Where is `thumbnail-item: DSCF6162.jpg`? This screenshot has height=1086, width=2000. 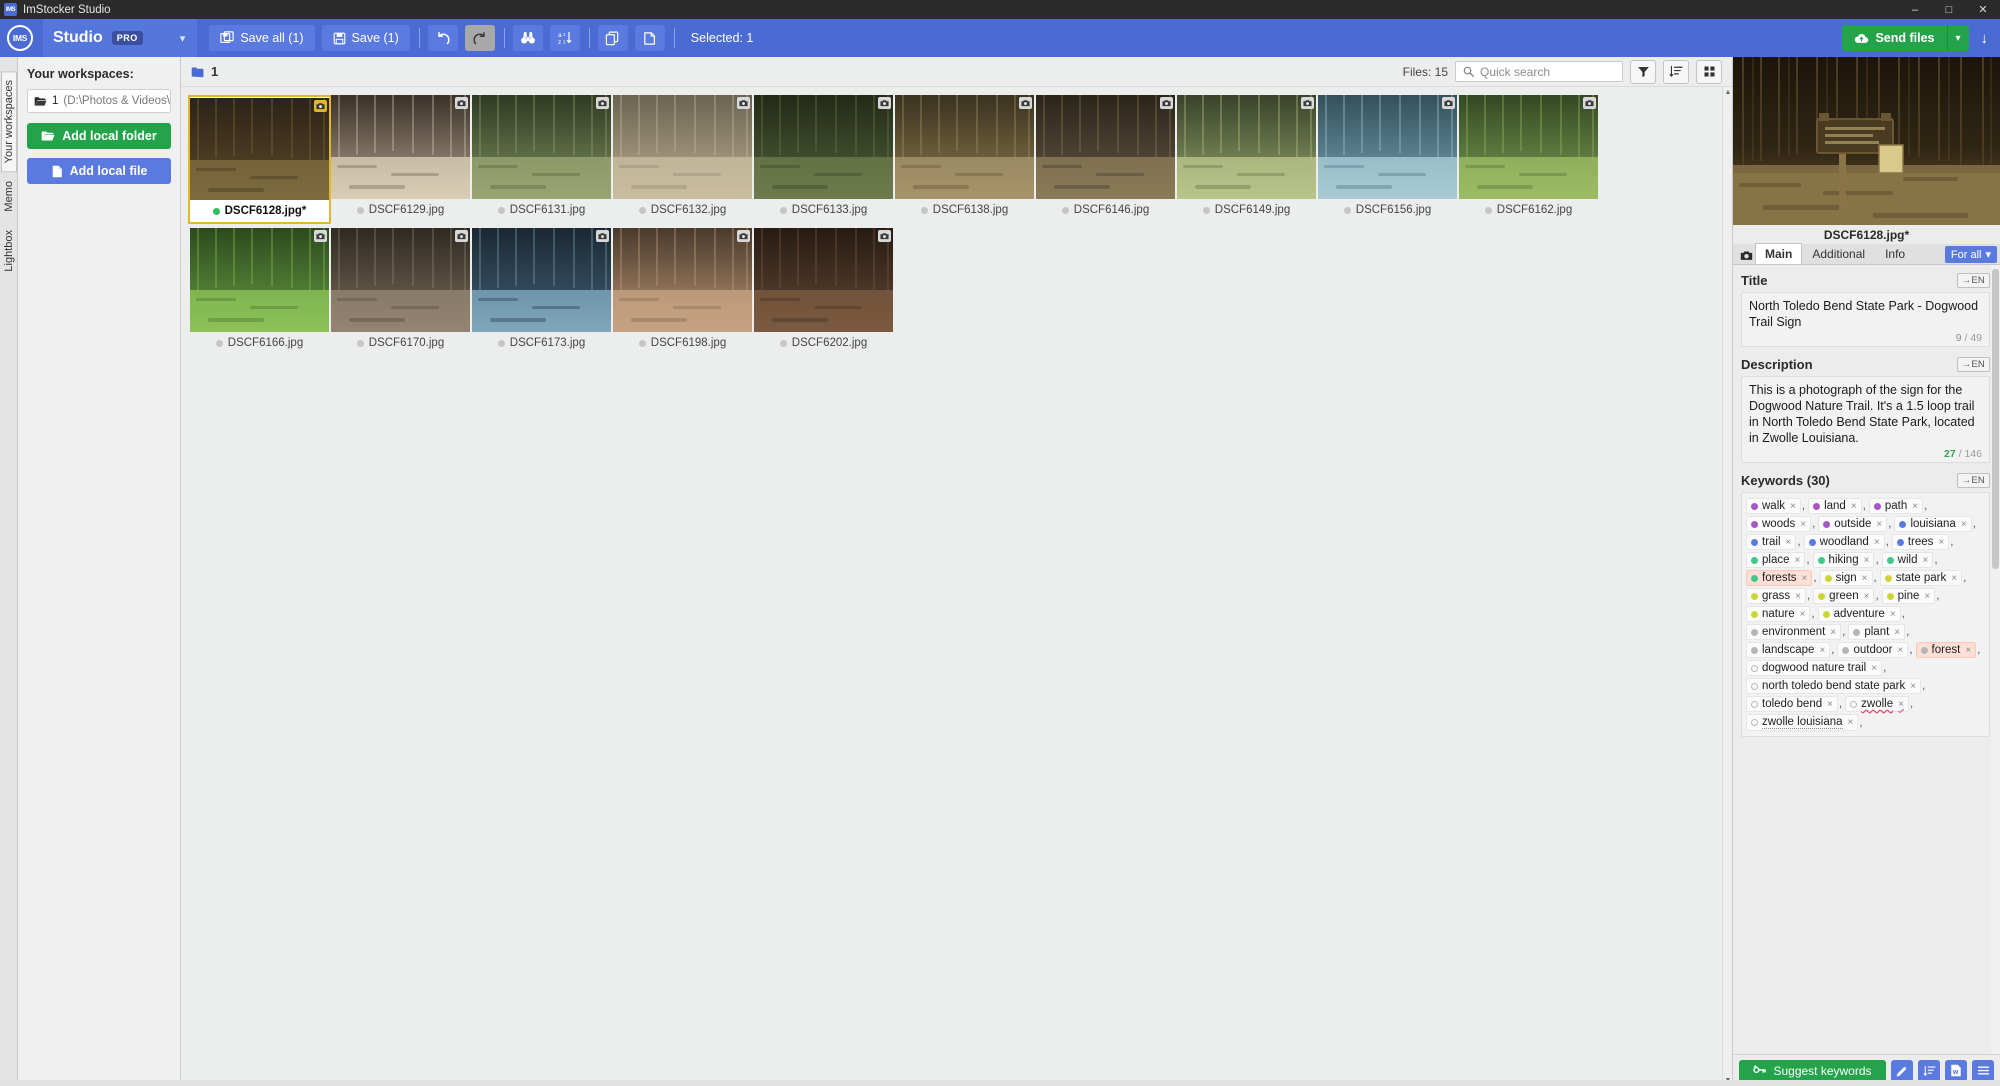 thumbnail-item: DSCF6162.jpg is located at coordinates (1528, 159).